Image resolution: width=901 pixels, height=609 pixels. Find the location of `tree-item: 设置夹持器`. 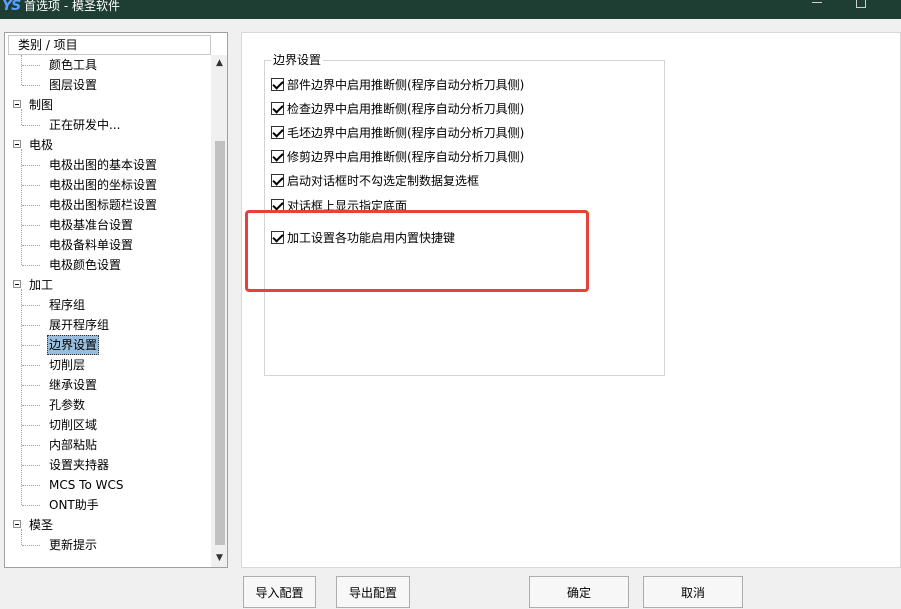

tree-item: 设置夹持器 is located at coordinates (79, 465).